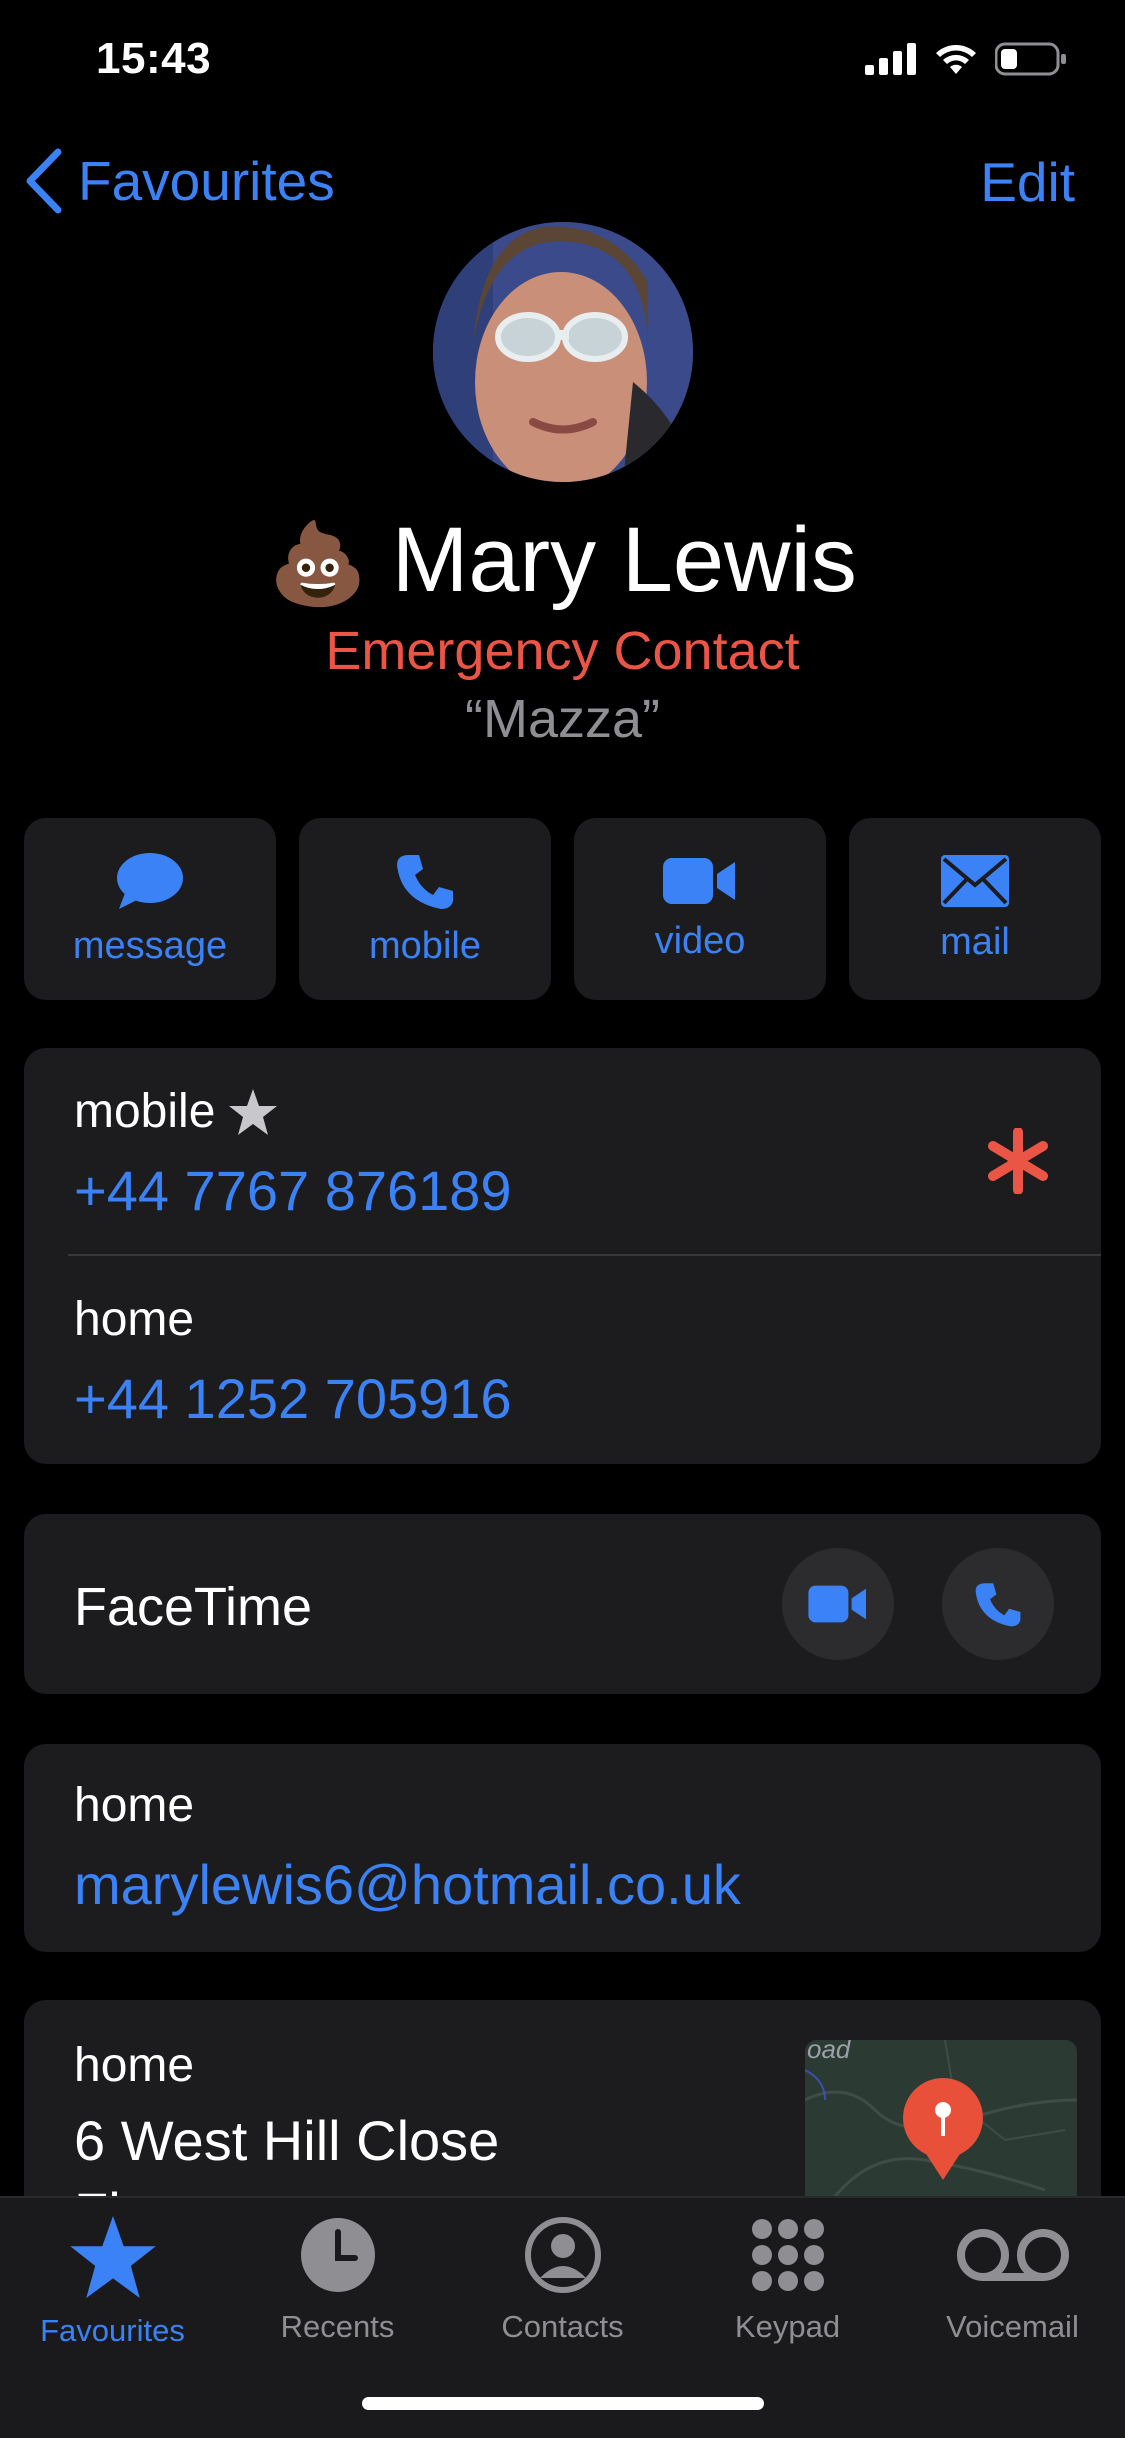 The image size is (1125, 2438). What do you see at coordinates (134, 2065) in the screenshot?
I see `address-label: home` at bounding box center [134, 2065].